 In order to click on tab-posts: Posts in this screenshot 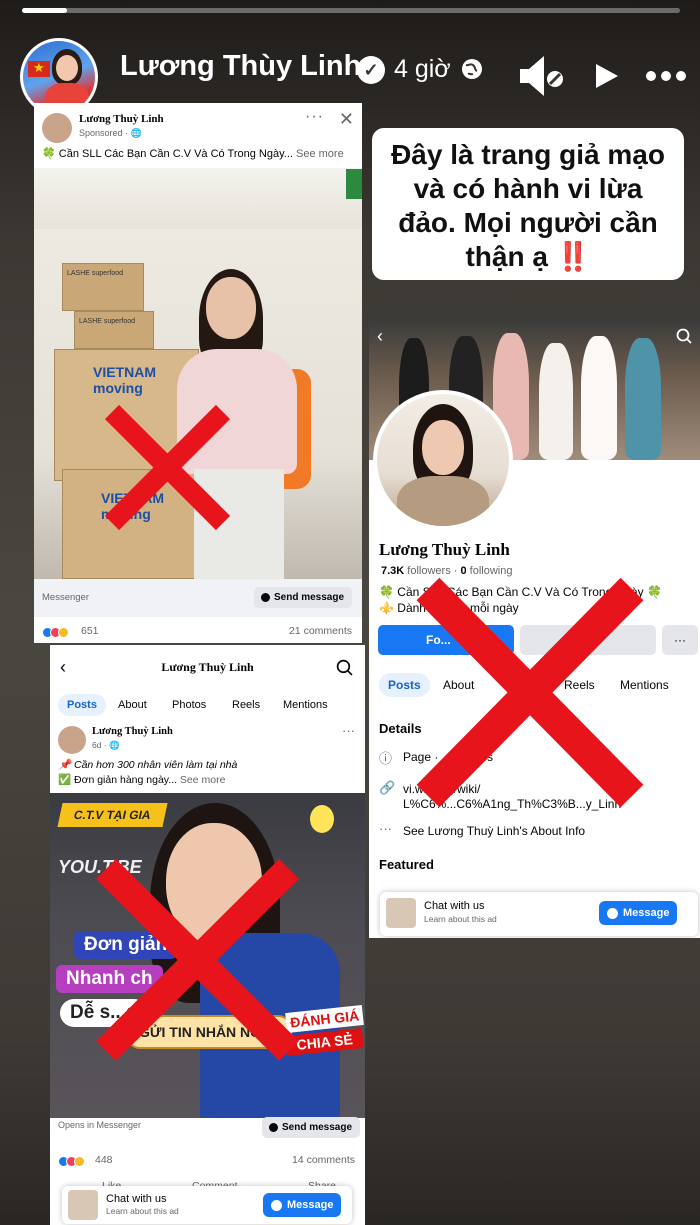, I will do `click(82, 705)`.